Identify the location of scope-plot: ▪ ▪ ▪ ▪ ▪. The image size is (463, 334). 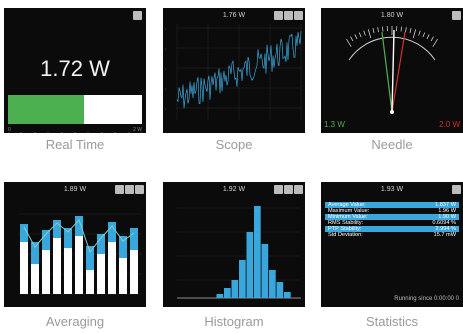
(233, 72).